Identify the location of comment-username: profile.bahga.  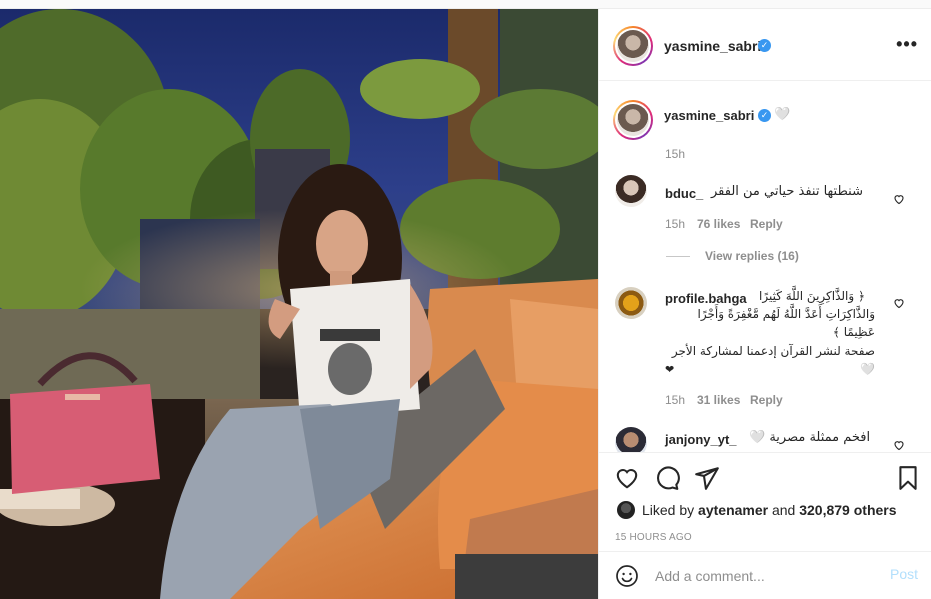
(706, 298).